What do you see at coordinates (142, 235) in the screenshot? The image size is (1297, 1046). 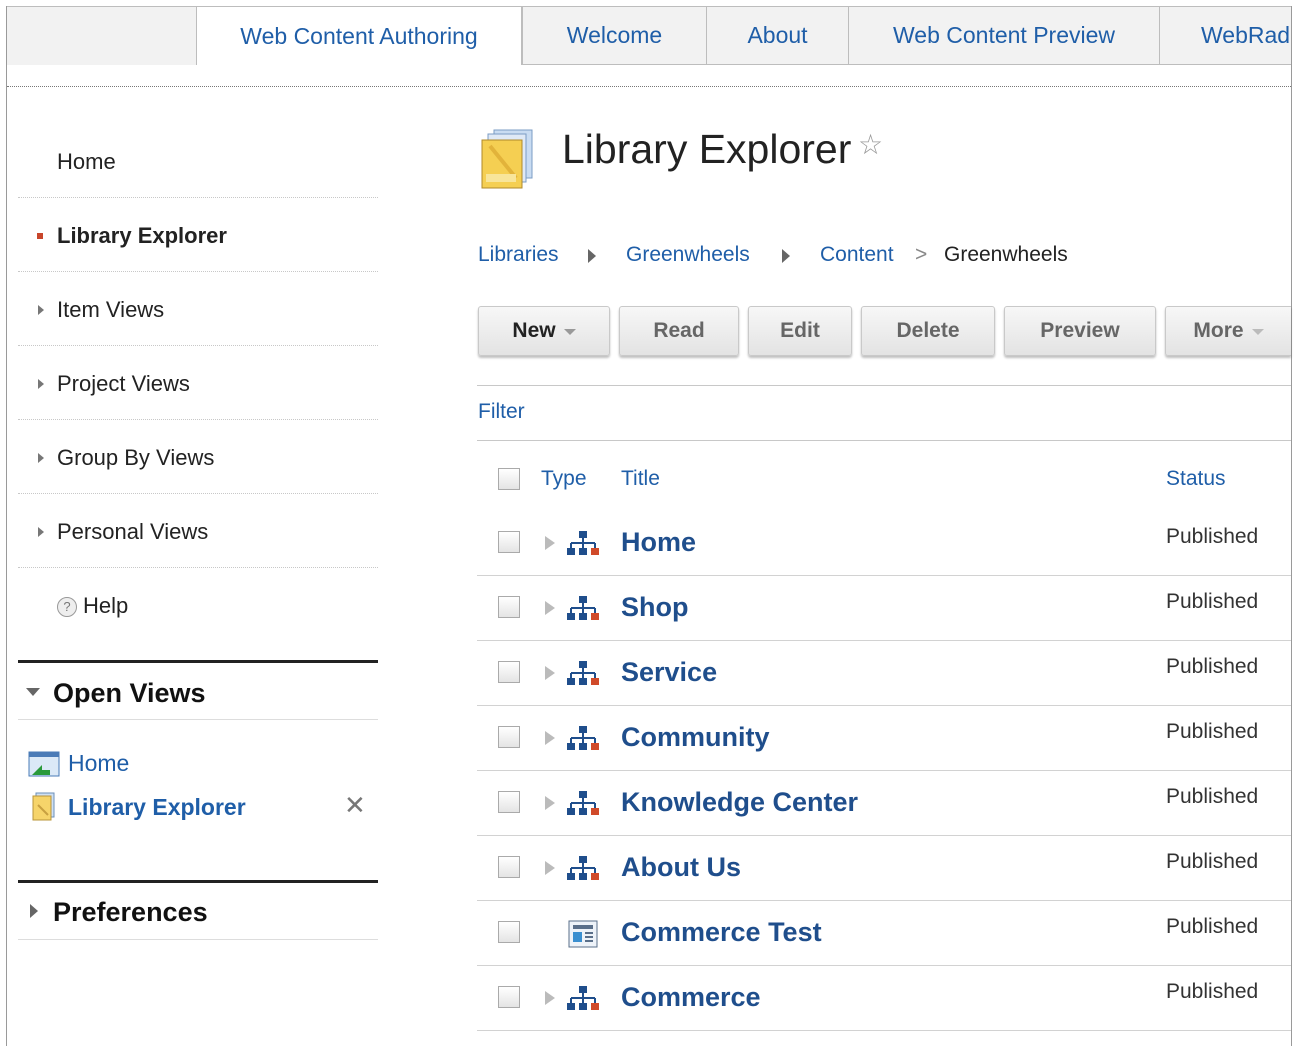 I see `sidebar-item-label: Library Explorer` at bounding box center [142, 235].